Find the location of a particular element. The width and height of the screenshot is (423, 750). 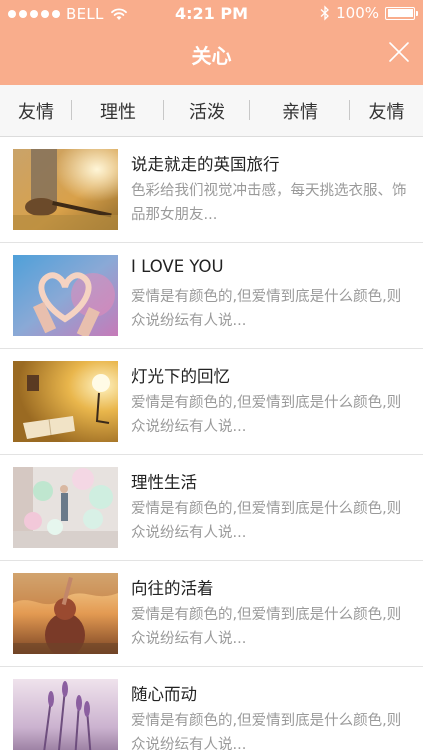

tab-family: 亲情 is located at coordinates (300, 111).